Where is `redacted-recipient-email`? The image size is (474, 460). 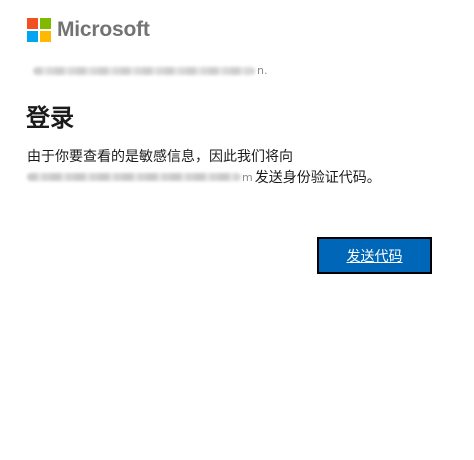
redacted-recipient-email is located at coordinates (134, 177).